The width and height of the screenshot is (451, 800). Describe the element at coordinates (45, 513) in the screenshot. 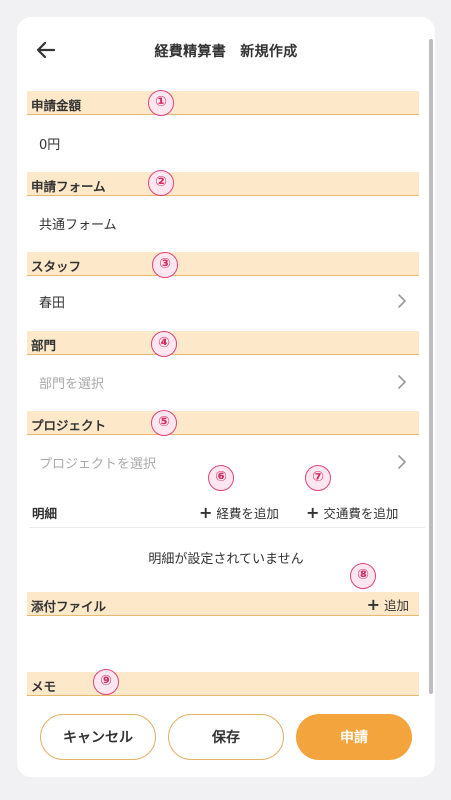

I see `details-label: 明細` at that location.